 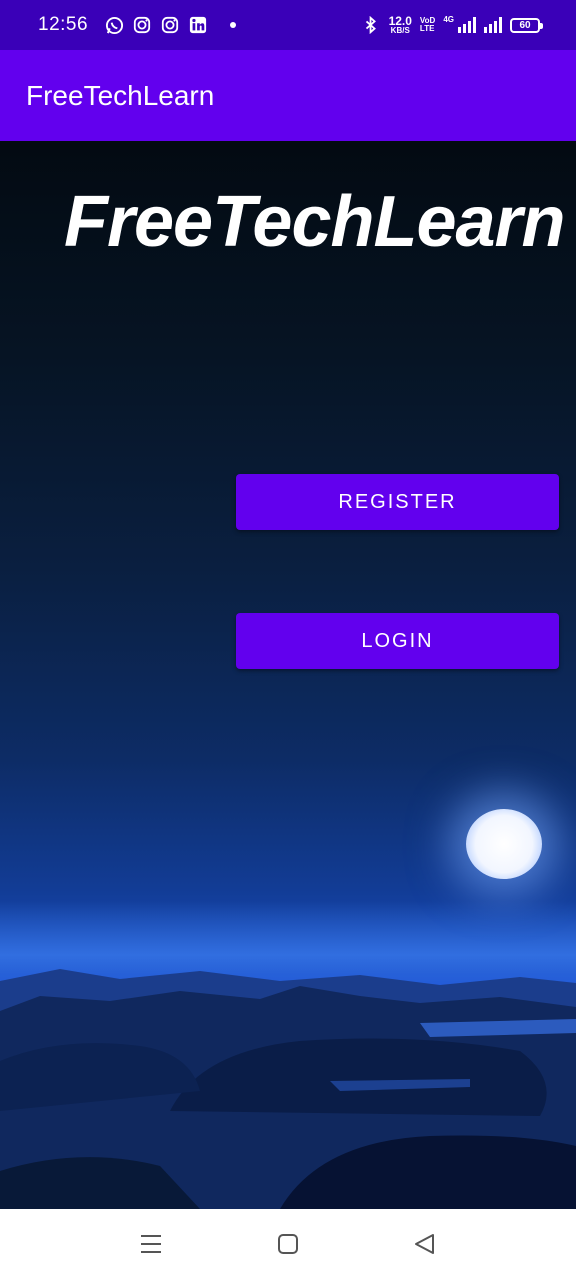 I want to click on app-bar-title: FreeTechLearn, so click(x=120, y=95).